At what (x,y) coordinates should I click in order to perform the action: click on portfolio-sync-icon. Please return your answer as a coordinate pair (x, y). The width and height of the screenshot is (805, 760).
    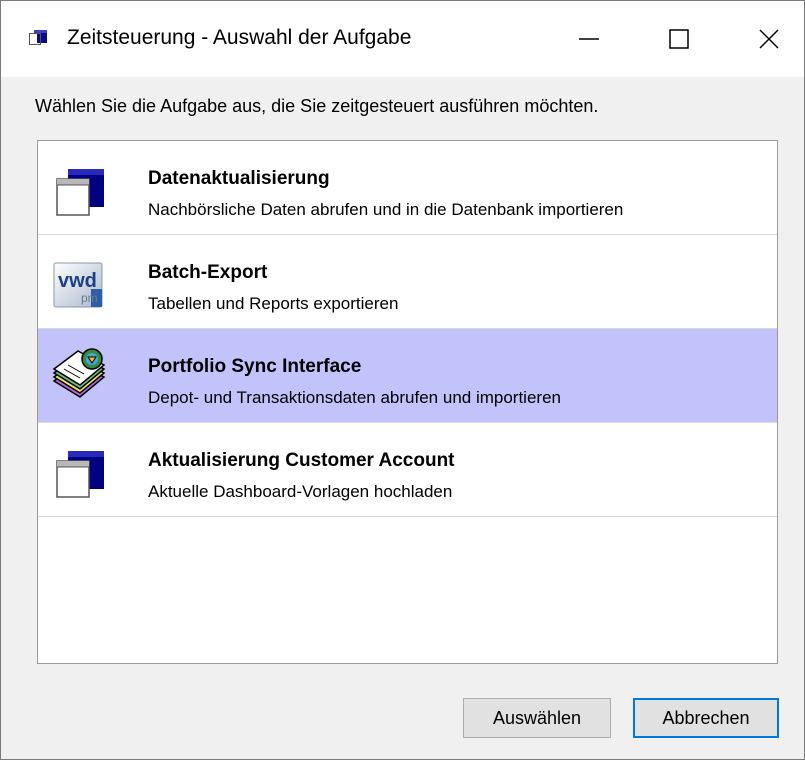
    Looking at the image, I should click on (78, 375).